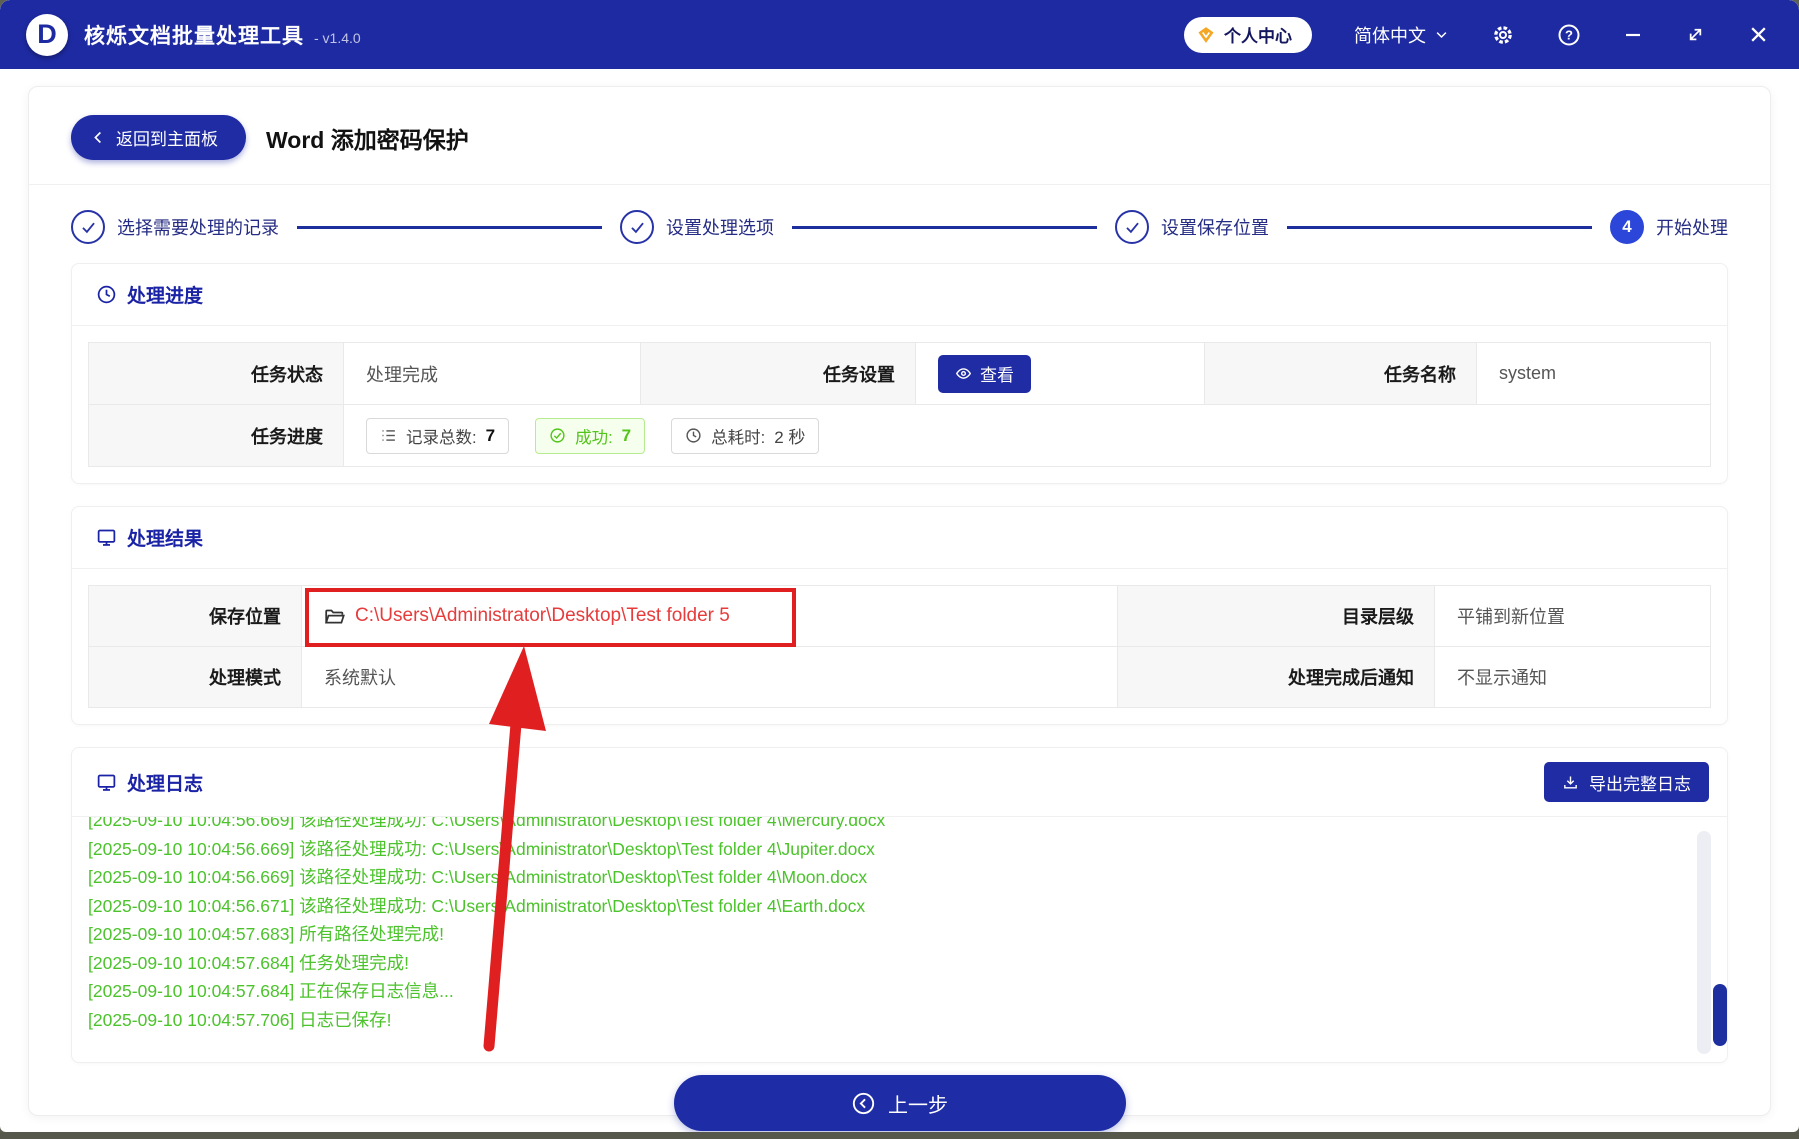 Image resolution: width=1799 pixels, height=1139 pixels. I want to click on success-count-badge: 成功: 7, so click(590, 435).